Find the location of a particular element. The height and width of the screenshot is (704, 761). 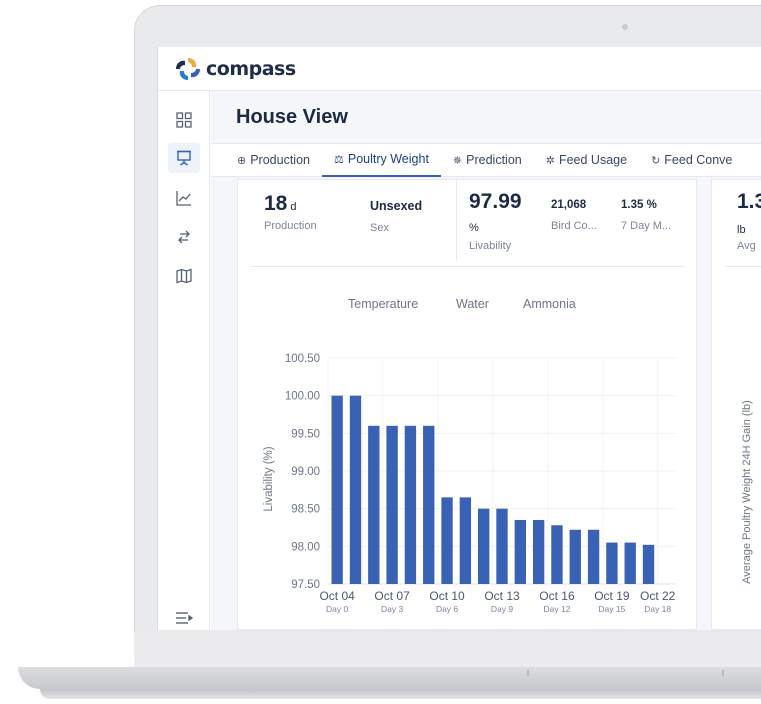

y-tick-label: 98.50 is located at coordinates (305, 510).